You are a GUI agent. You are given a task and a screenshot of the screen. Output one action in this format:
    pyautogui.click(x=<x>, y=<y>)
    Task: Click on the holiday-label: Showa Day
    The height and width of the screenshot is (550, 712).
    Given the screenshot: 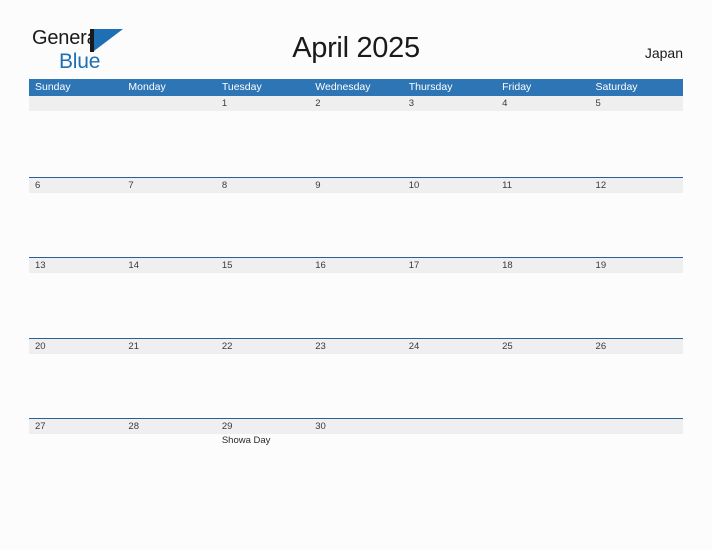 What is the action you would take?
    pyautogui.click(x=246, y=440)
    